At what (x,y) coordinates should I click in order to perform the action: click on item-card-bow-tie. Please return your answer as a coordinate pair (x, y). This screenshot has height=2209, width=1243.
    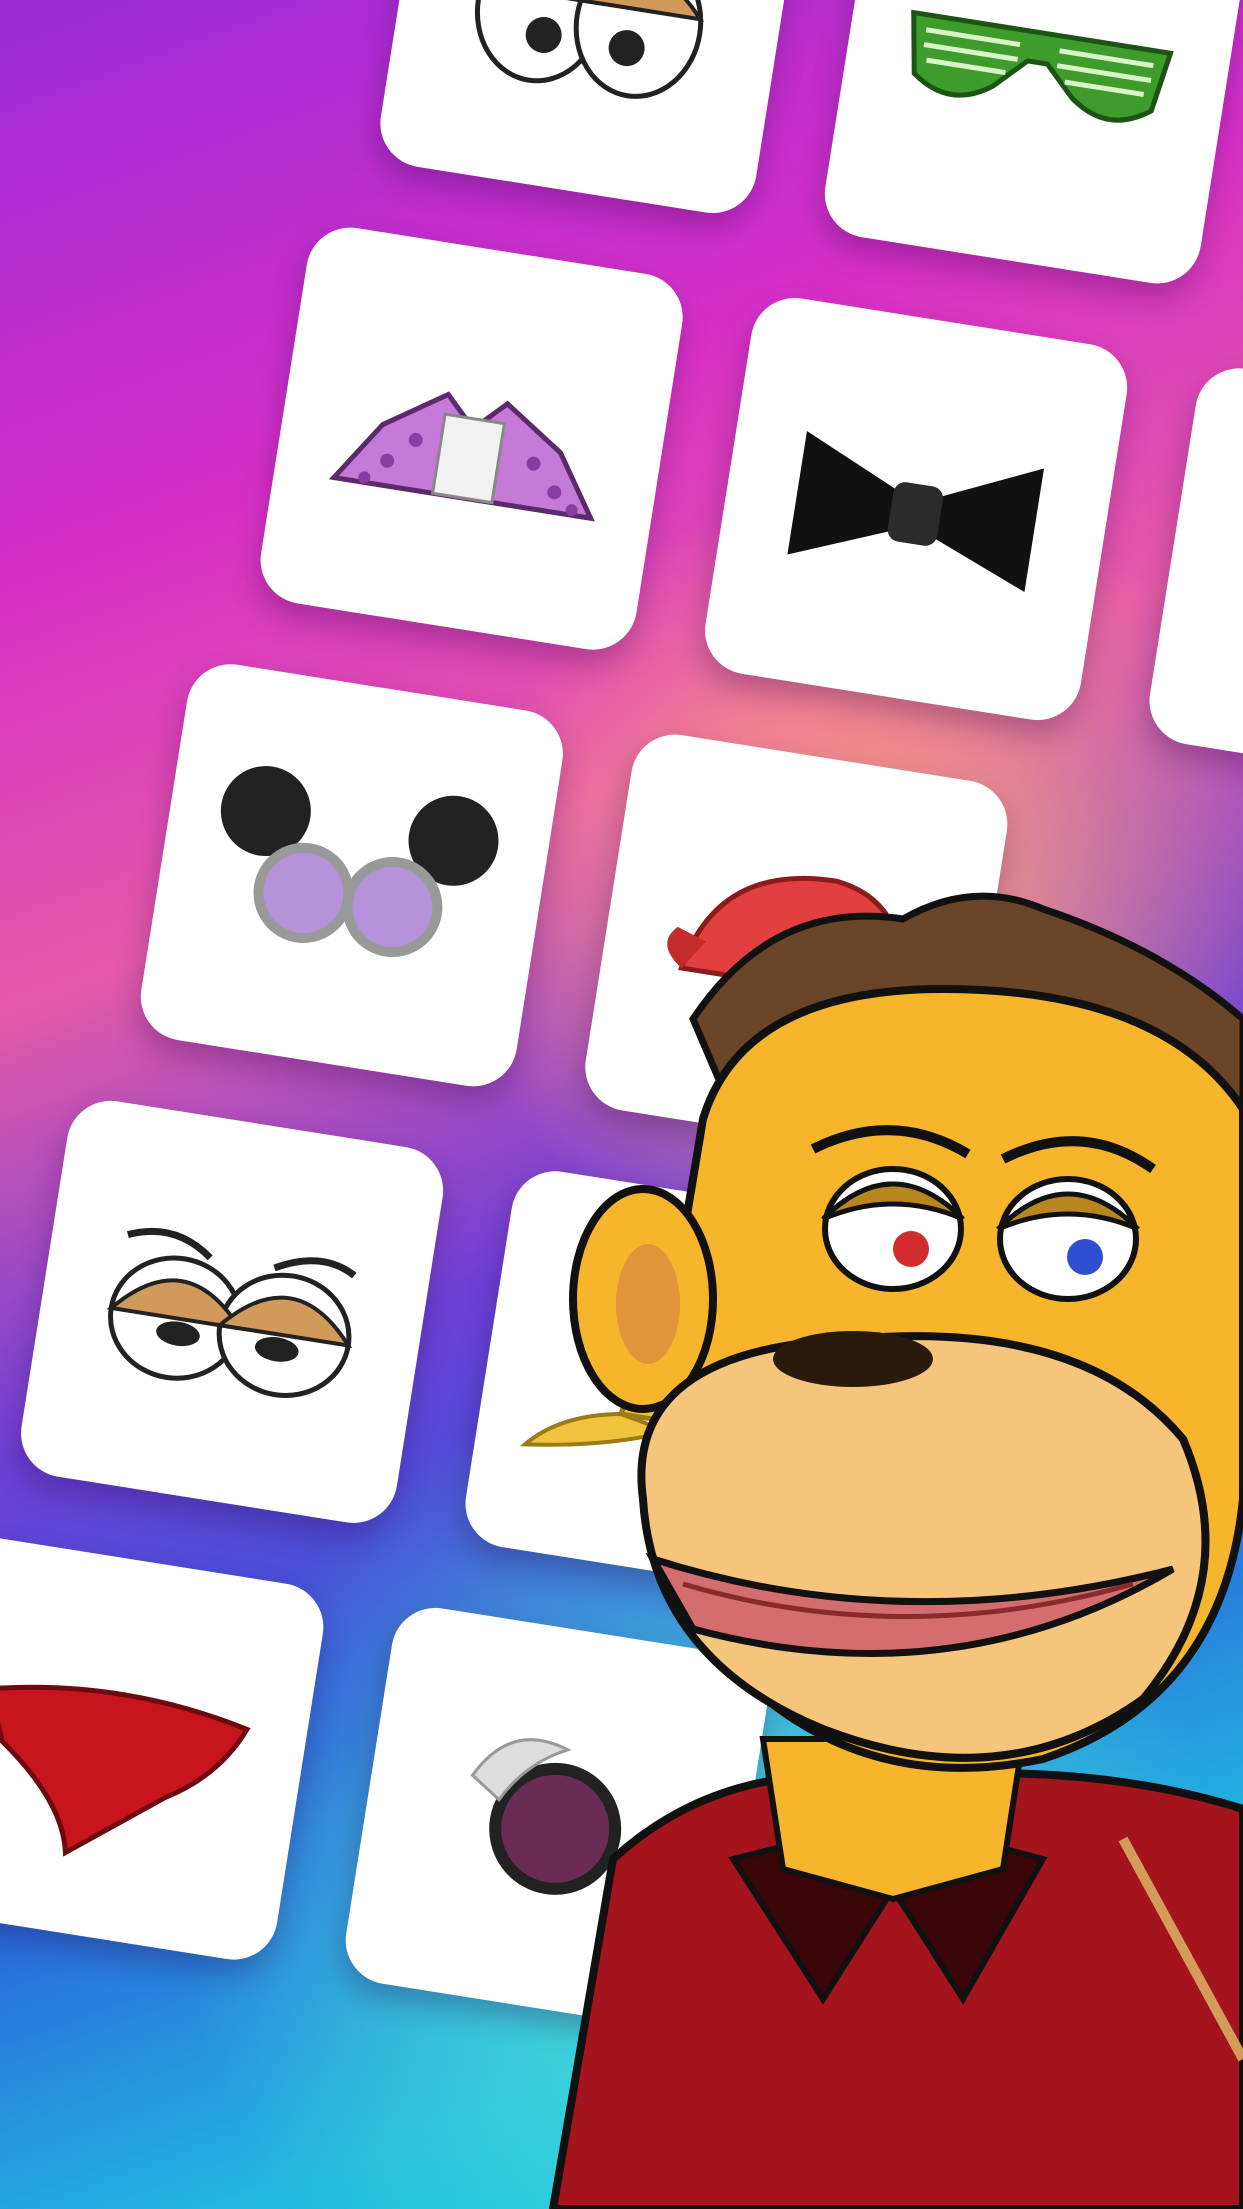
    Looking at the image, I should click on (916, 509).